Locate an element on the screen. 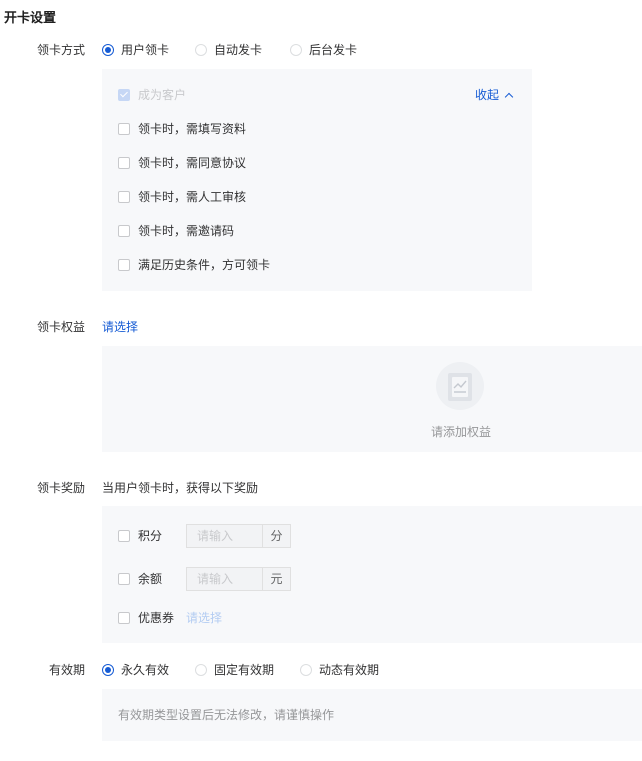  points-input-group: 请输入 分 is located at coordinates (238, 536).